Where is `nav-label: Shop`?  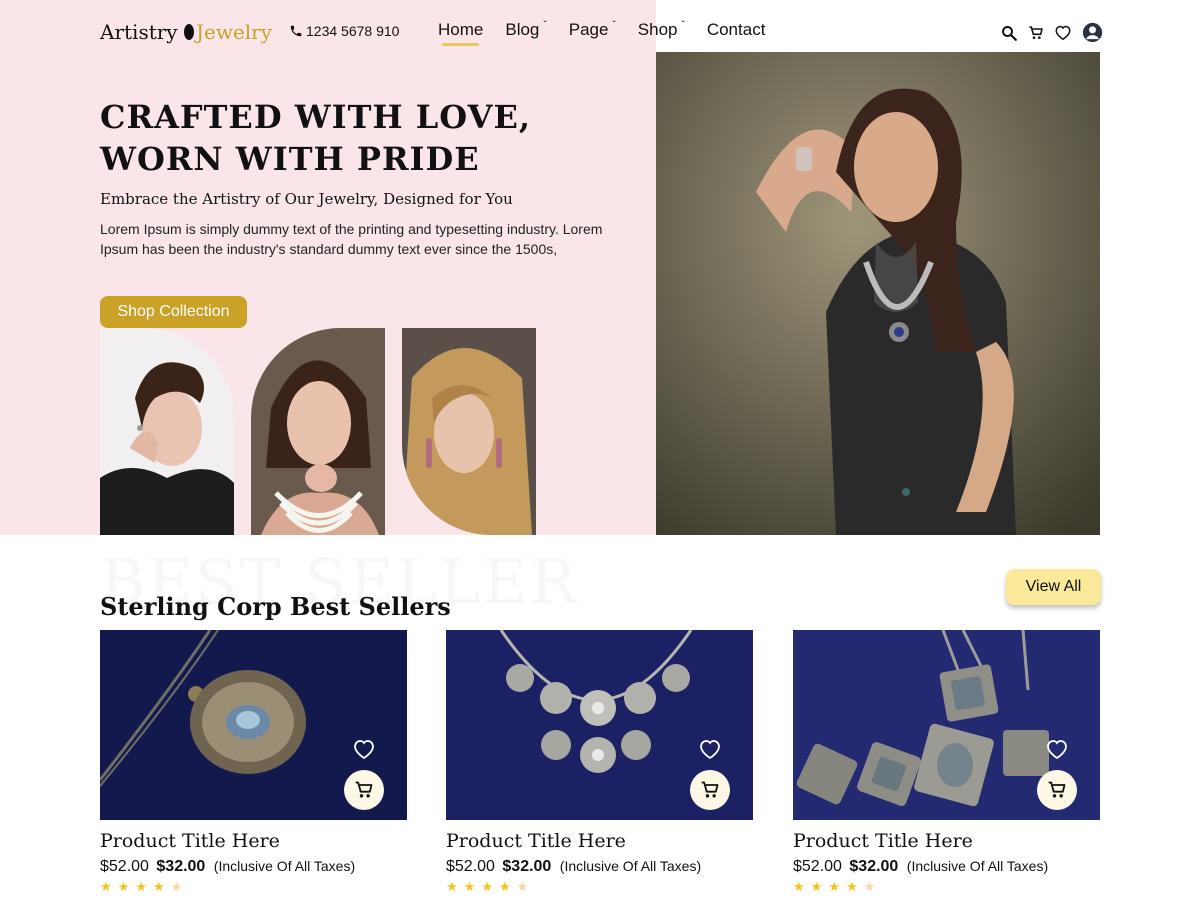 nav-label: Shop is located at coordinates (657, 29).